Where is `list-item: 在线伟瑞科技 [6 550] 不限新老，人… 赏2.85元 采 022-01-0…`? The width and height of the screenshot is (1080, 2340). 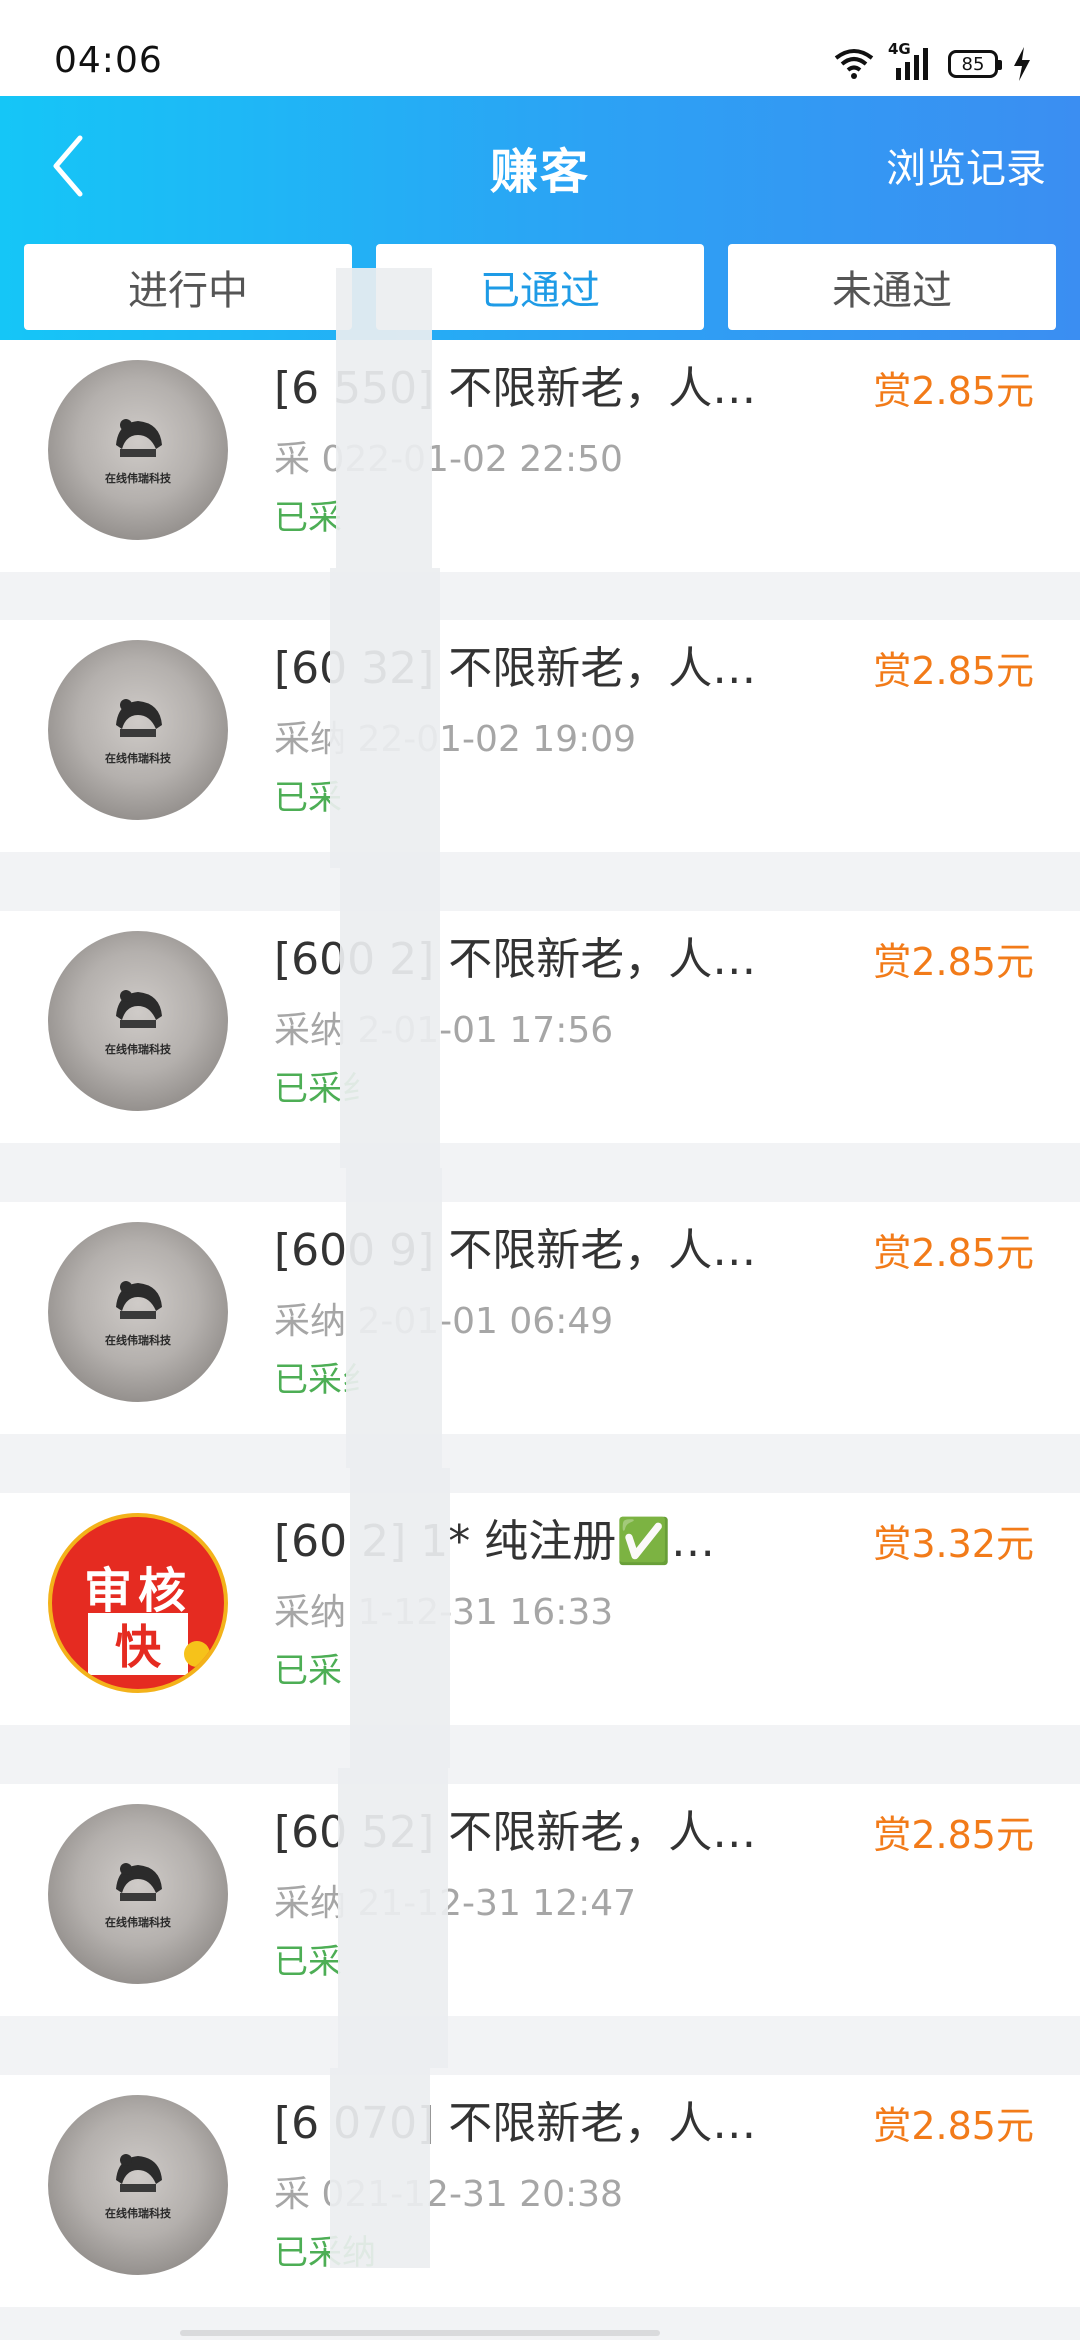 list-item: 在线伟瑞科技 [6 550] 不限新老，人… 赏2.85元 采 022-01-0… is located at coordinates (540, 456).